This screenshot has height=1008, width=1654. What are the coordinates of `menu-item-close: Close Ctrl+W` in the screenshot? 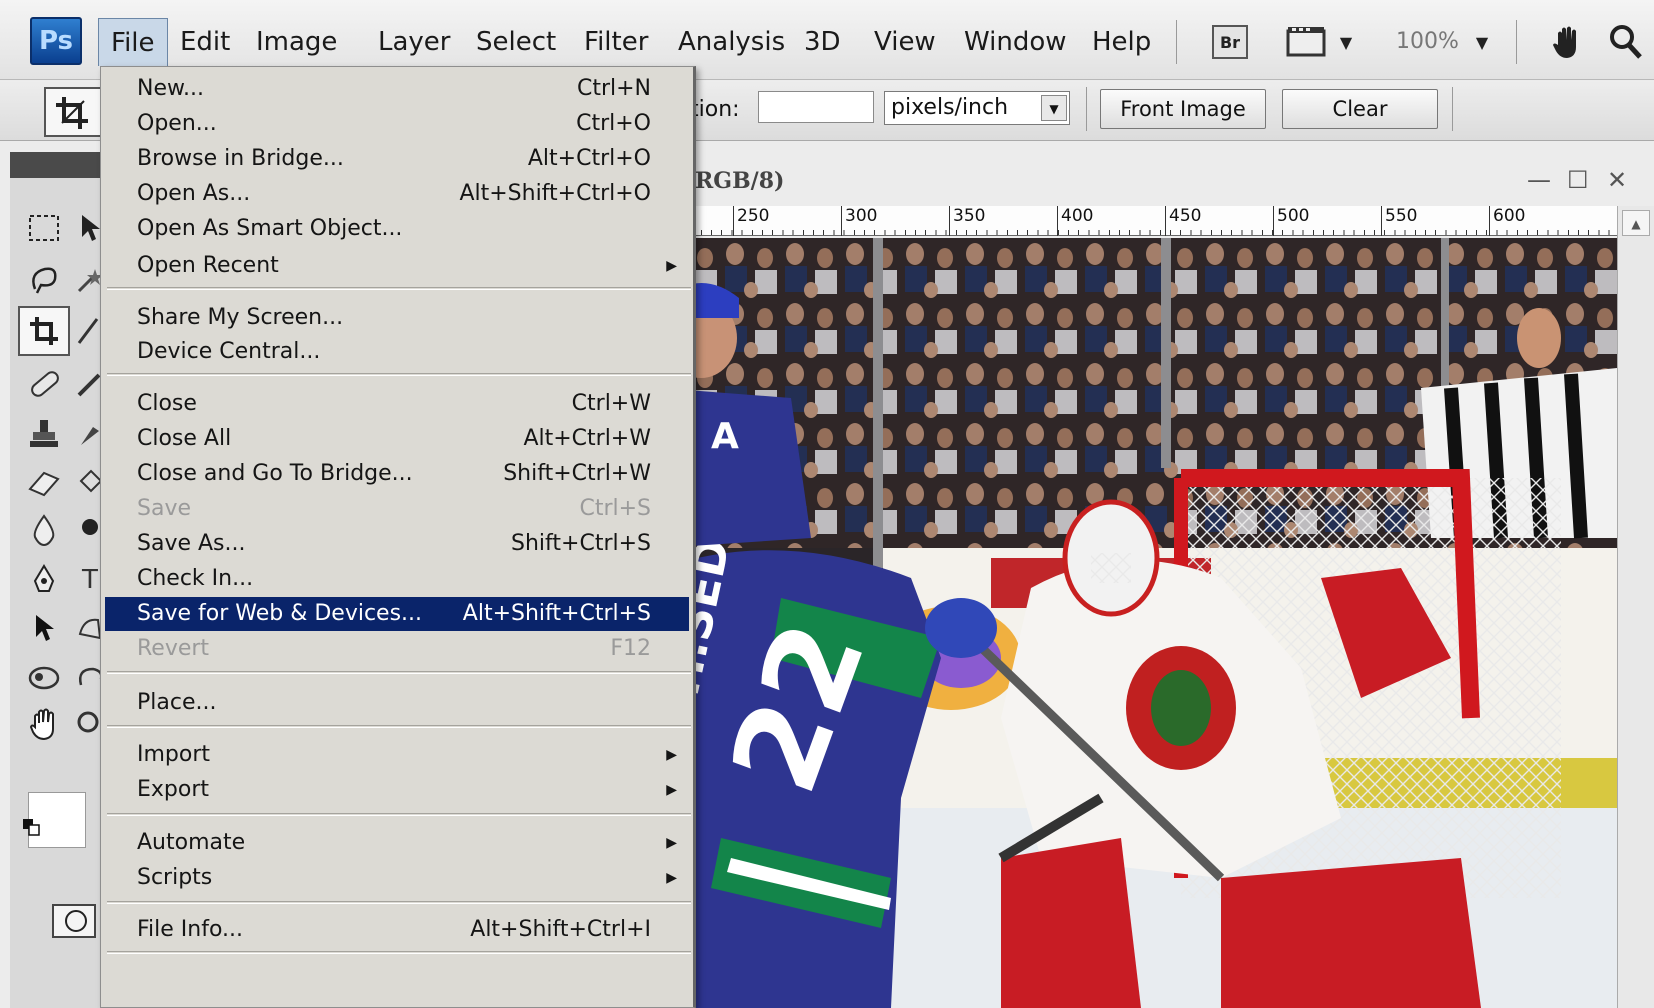 It's located at (397, 404).